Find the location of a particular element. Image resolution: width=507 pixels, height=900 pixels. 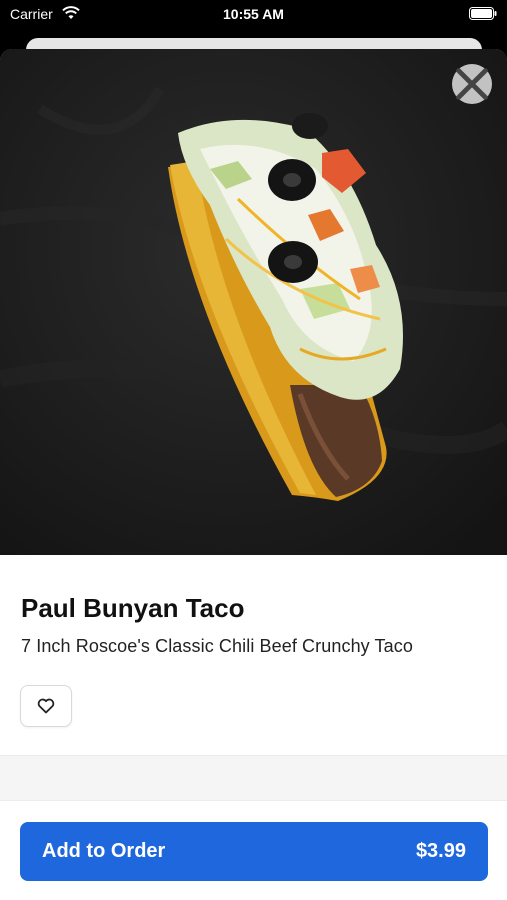

add-to-order-label: Add to Order is located at coordinates (104, 851).